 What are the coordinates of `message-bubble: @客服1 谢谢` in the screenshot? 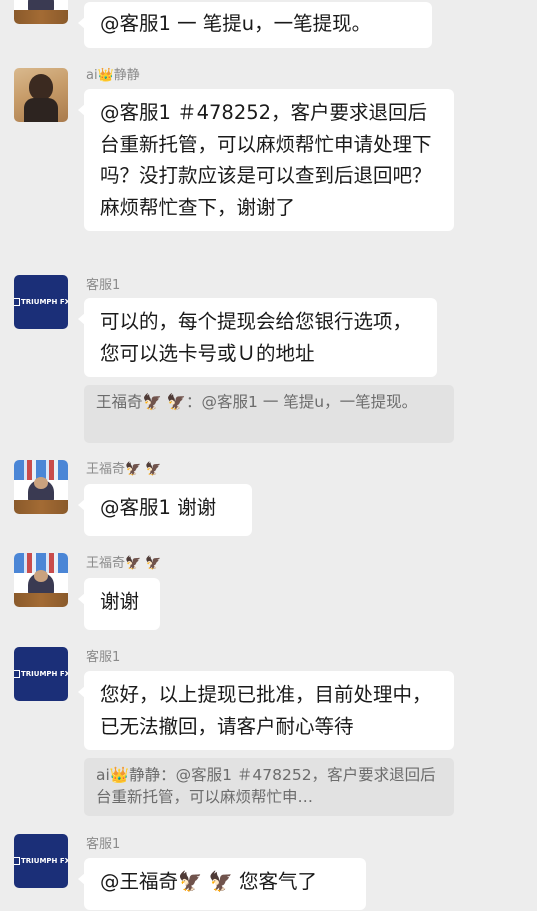 It's located at (165, 510).